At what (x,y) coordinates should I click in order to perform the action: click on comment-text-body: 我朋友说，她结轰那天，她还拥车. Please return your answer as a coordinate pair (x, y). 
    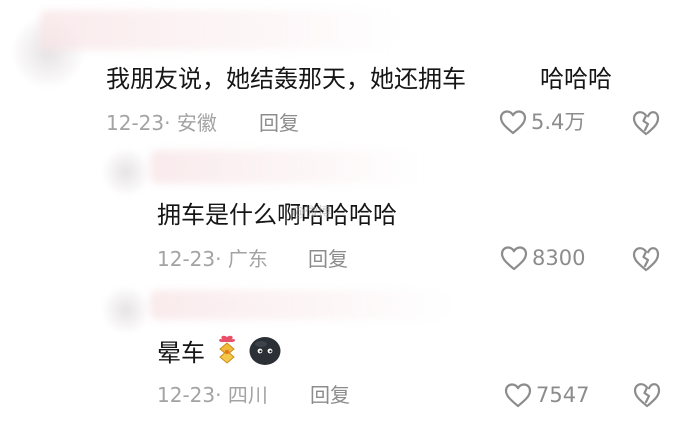
    Looking at the image, I should click on (286, 79).